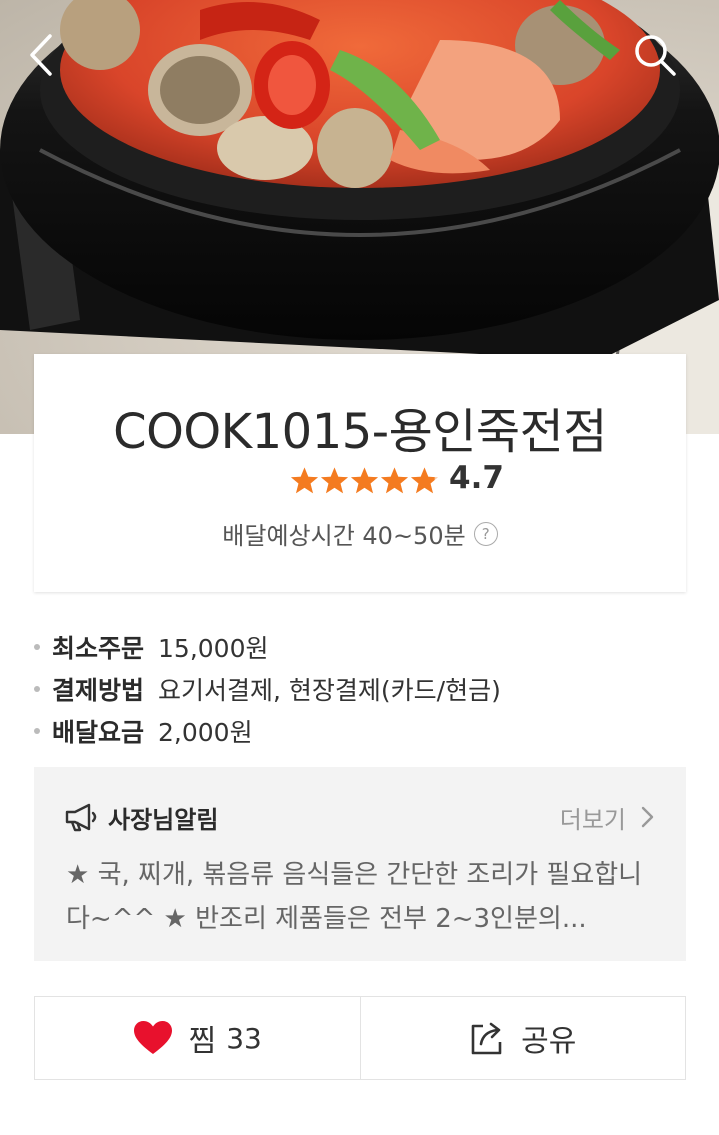 This screenshot has width=719, height=1135. Describe the element at coordinates (98, 648) in the screenshot. I see `info-key: 최소주문` at that location.